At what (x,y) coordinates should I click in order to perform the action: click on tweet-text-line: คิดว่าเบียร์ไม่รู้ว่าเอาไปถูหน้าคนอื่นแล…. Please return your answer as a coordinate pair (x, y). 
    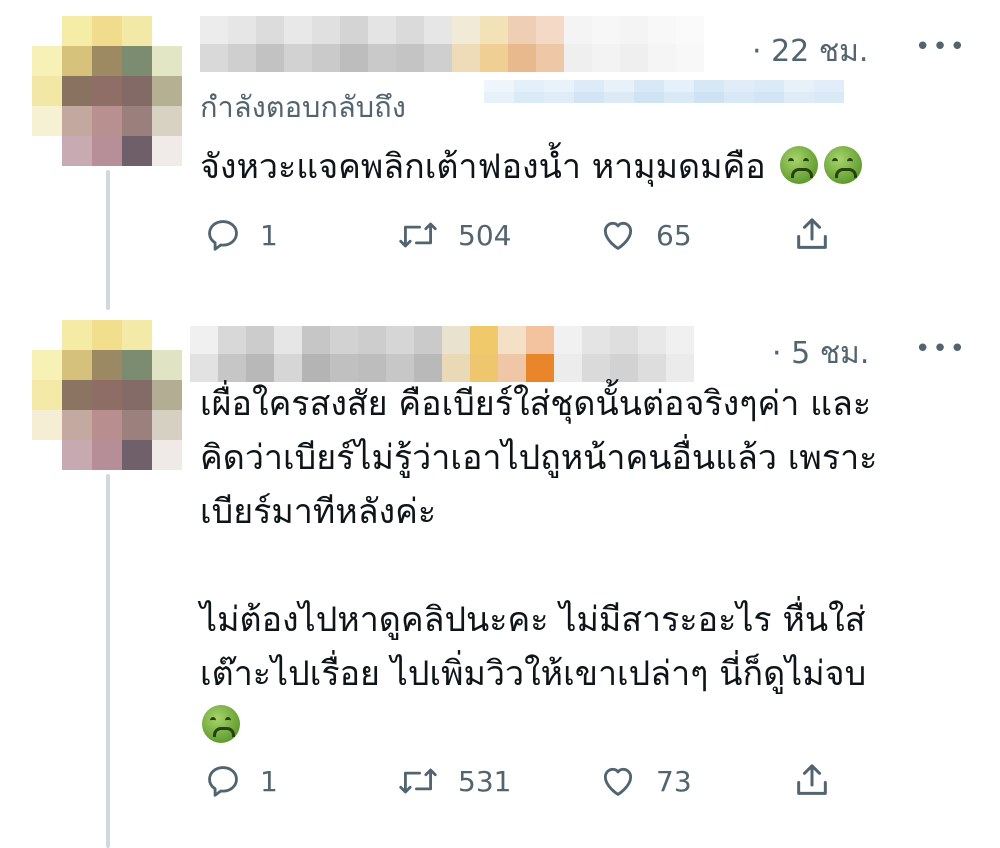
    Looking at the image, I should click on (539, 458).